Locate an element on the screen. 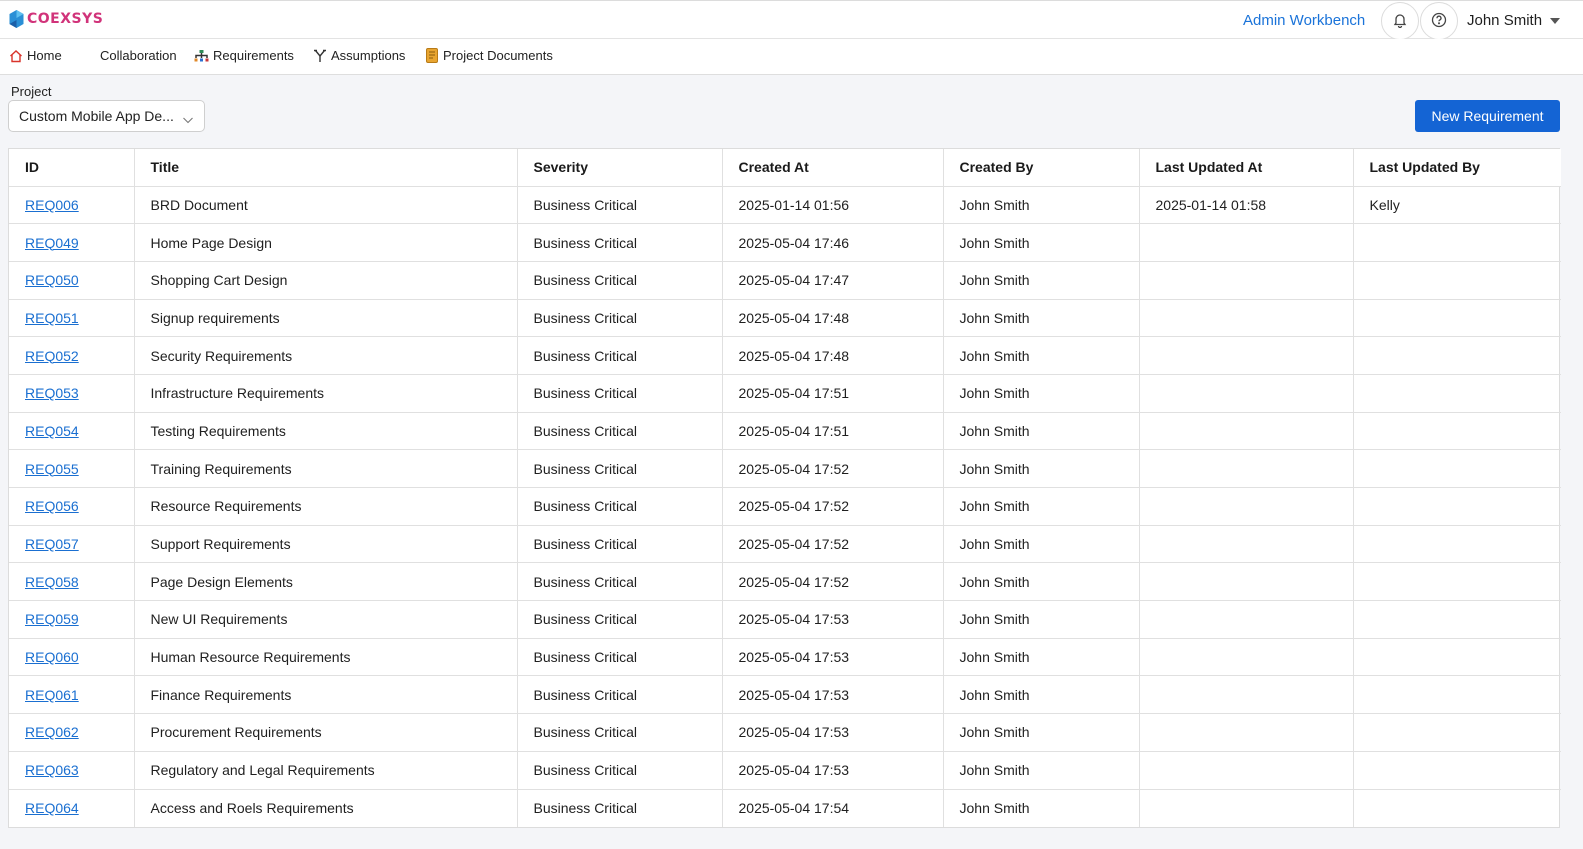 Image resolution: width=1583 pixels, height=849 pixels. requirement-id-link: REQ063 is located at coordinates (52, 770).